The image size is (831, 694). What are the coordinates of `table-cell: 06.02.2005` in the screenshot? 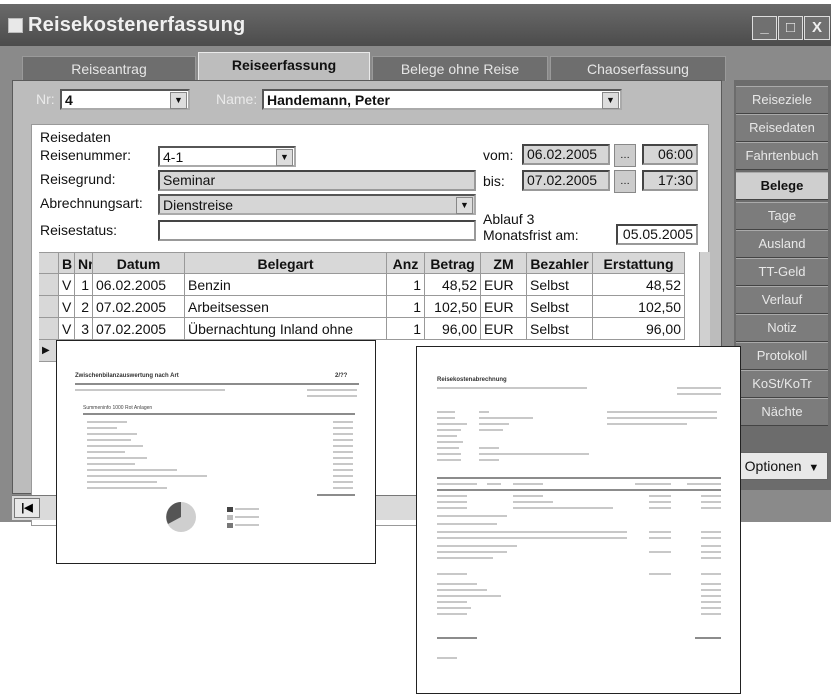 It's located at (139, 285).